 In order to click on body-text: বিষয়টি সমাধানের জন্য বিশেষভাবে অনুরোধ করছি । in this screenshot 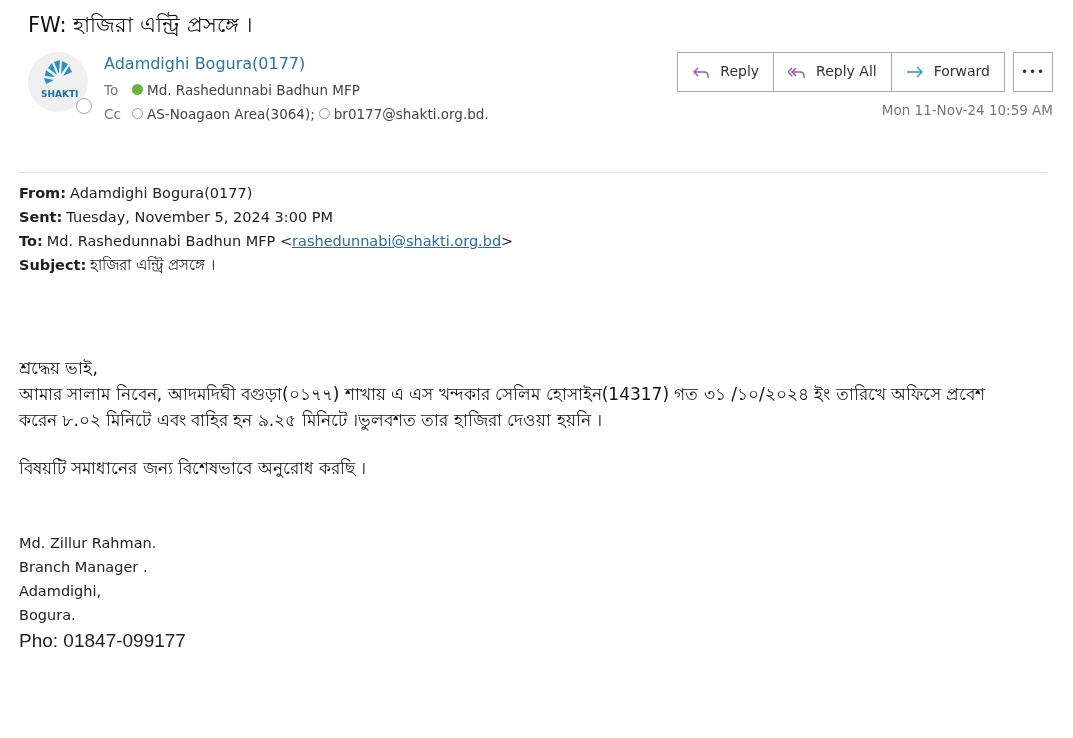, I will do `click(193, 468)`.